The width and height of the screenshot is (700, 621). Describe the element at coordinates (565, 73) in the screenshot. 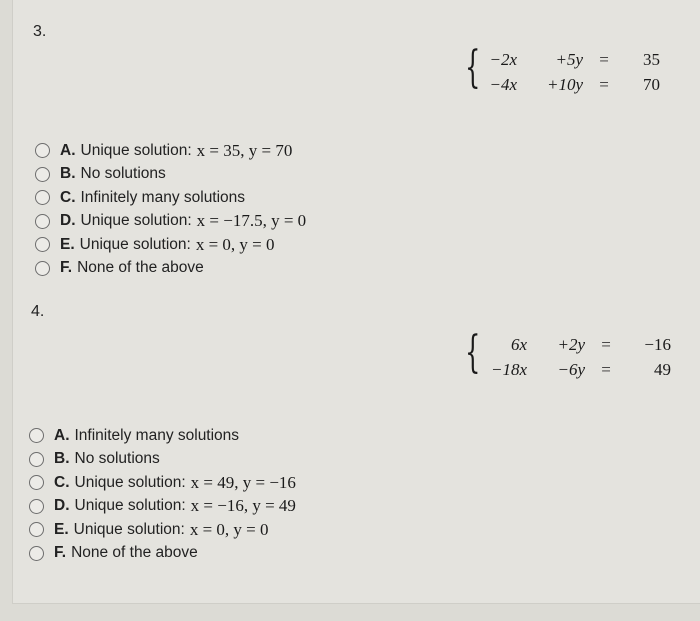

I see `equation-system: { −2x +5y = 35 −4x +10y = 70` at that location.